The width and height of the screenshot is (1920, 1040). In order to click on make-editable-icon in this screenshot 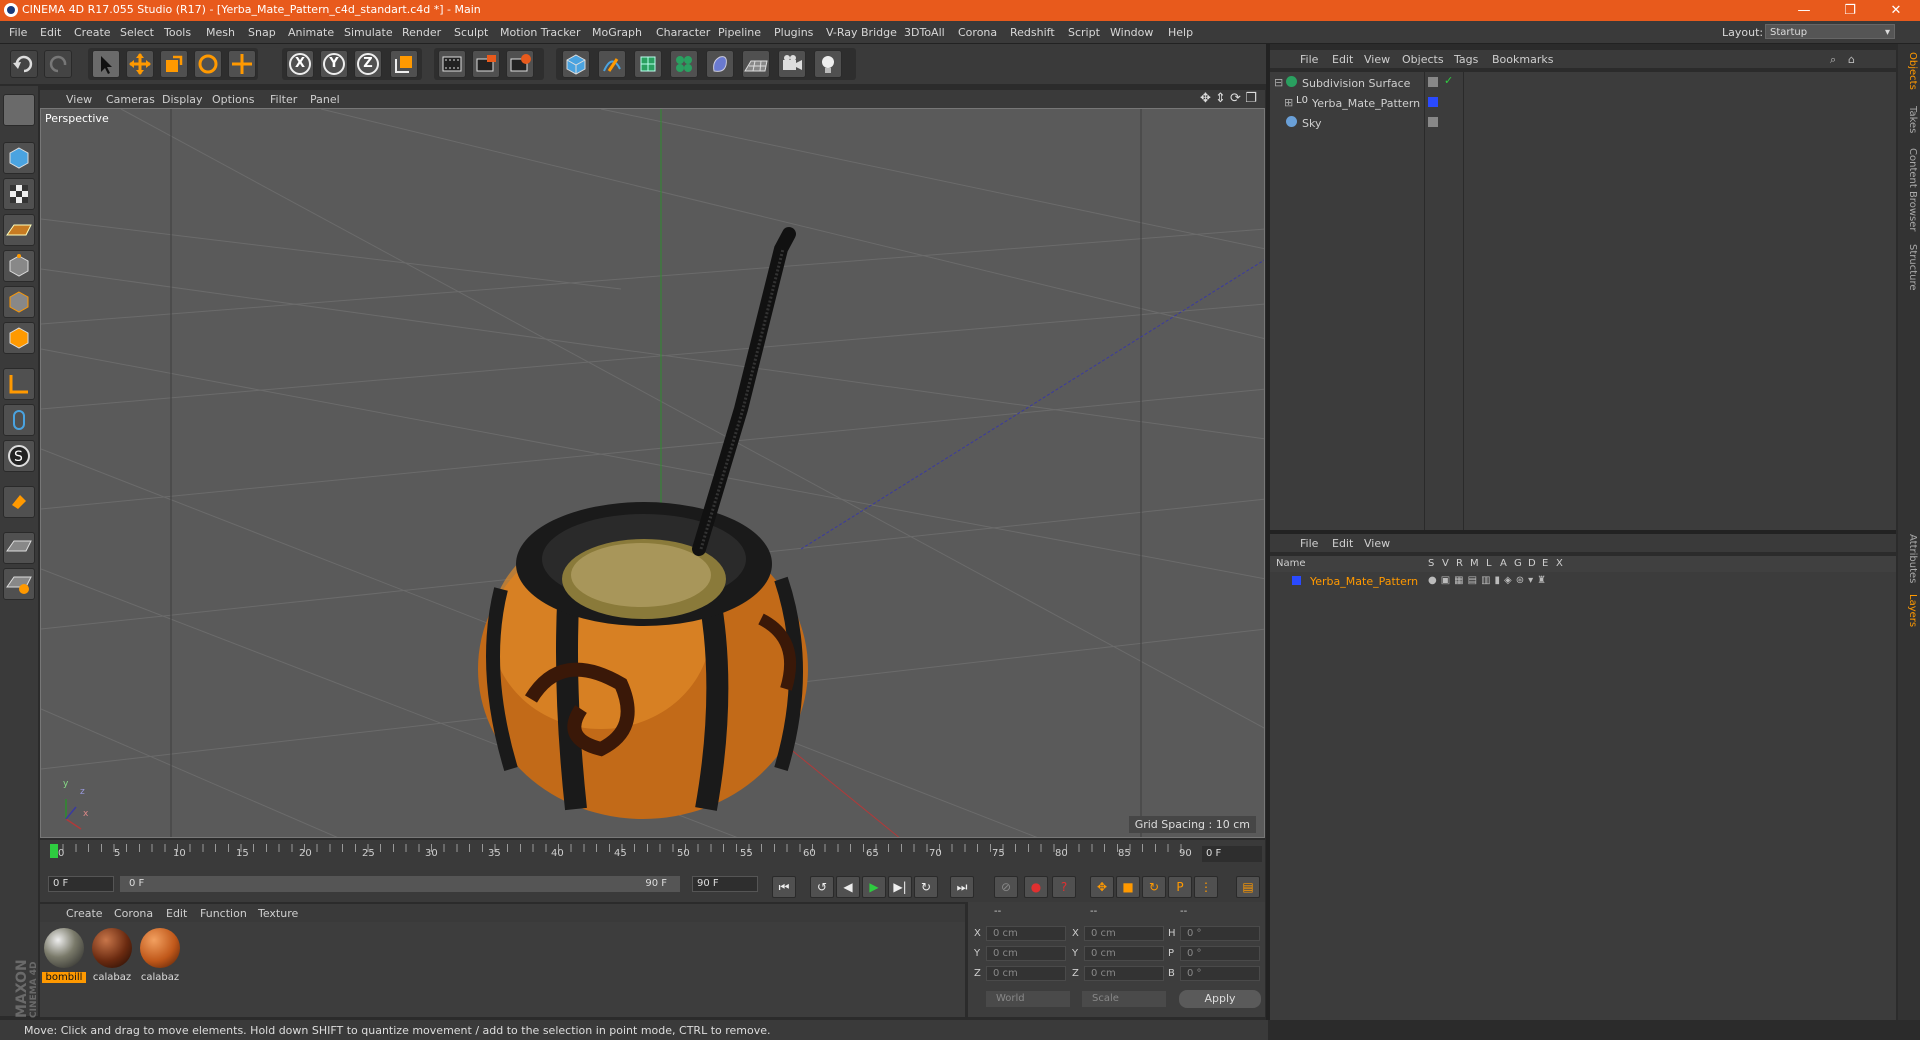, I will do `click(19, 110)`.